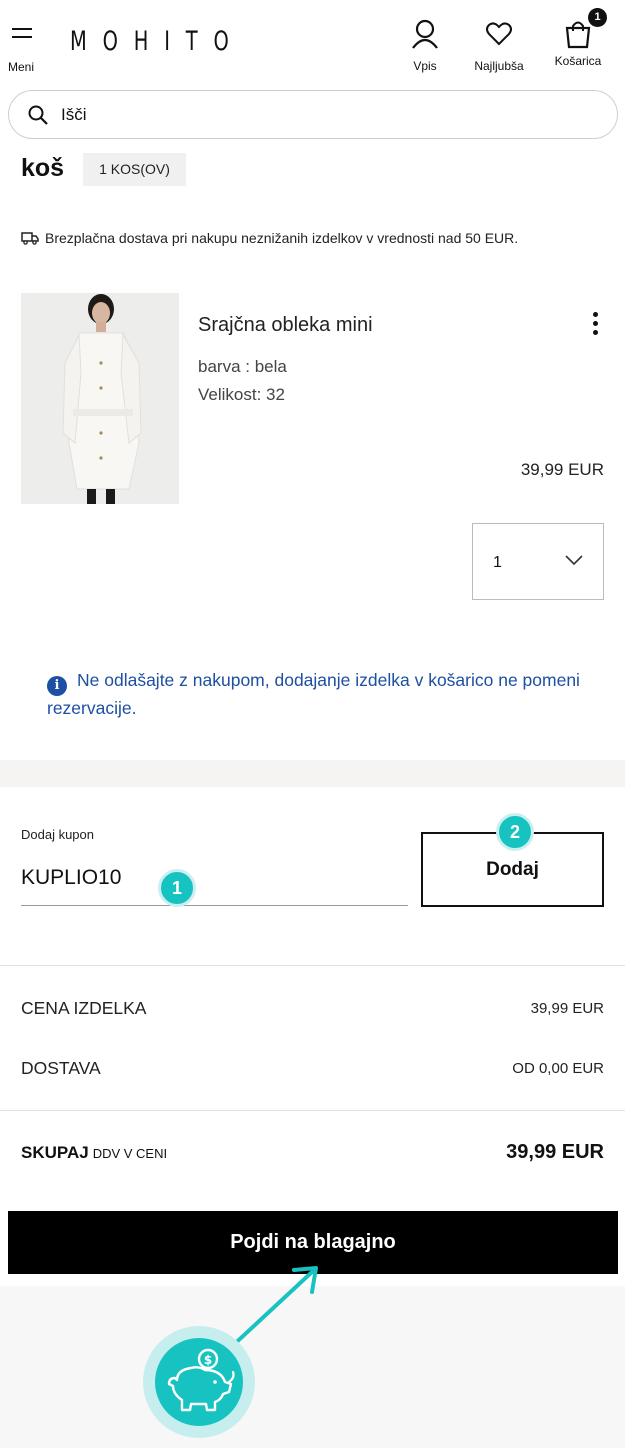 The width and height of the screenshot is (625, 1448). What do you see at coordinates (597, 17) in the screenshot?
I see `cart-count-badge: 1` at bounding box center [597, 17].